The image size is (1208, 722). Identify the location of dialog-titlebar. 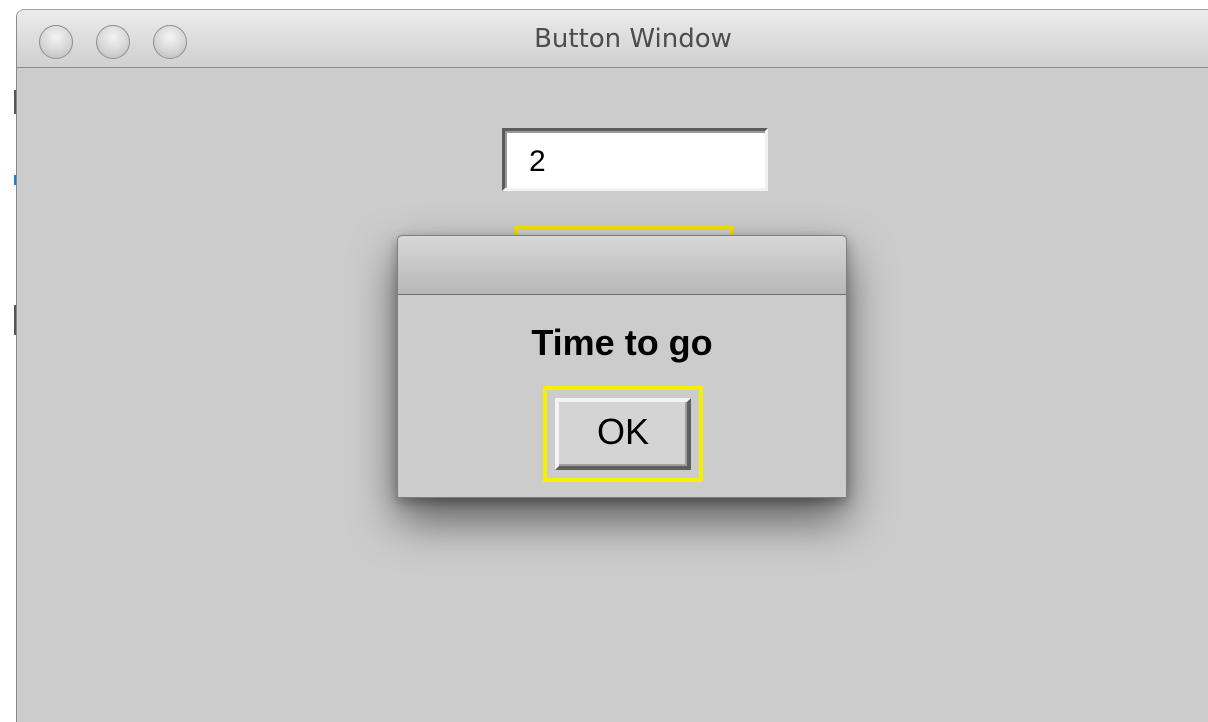
(622, 265).